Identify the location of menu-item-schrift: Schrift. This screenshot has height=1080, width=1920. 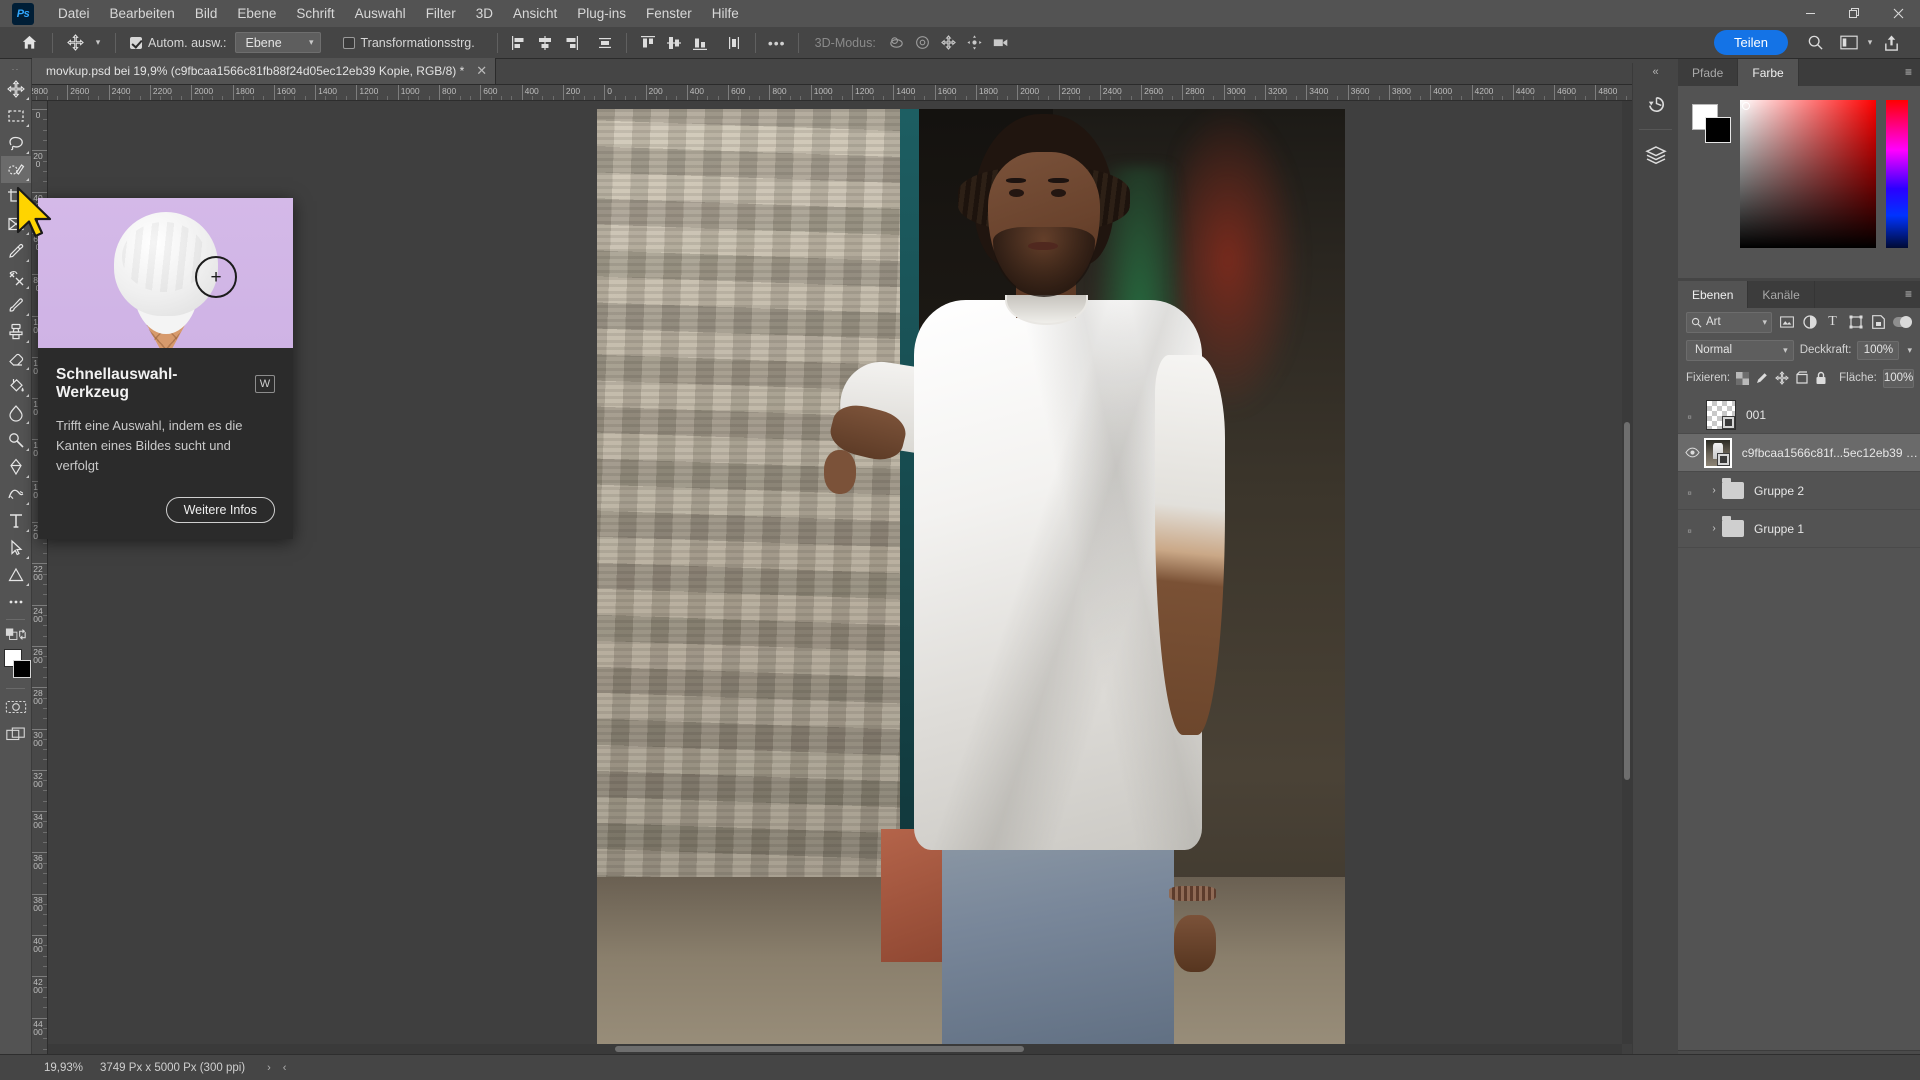
(315, 13).